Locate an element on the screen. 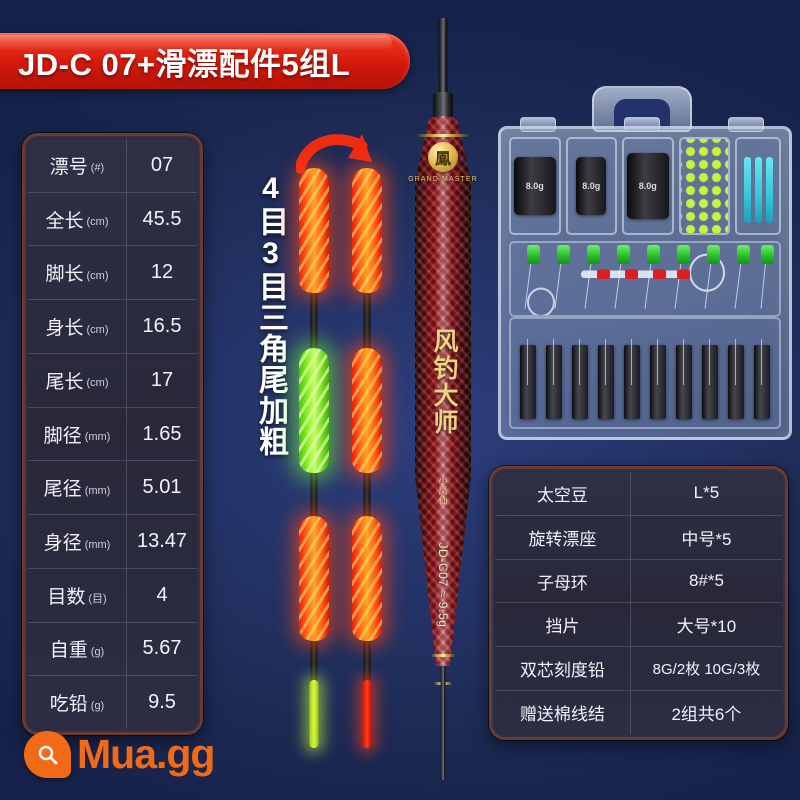  spec-label: 脚长 is located at coordinates (64, 275).